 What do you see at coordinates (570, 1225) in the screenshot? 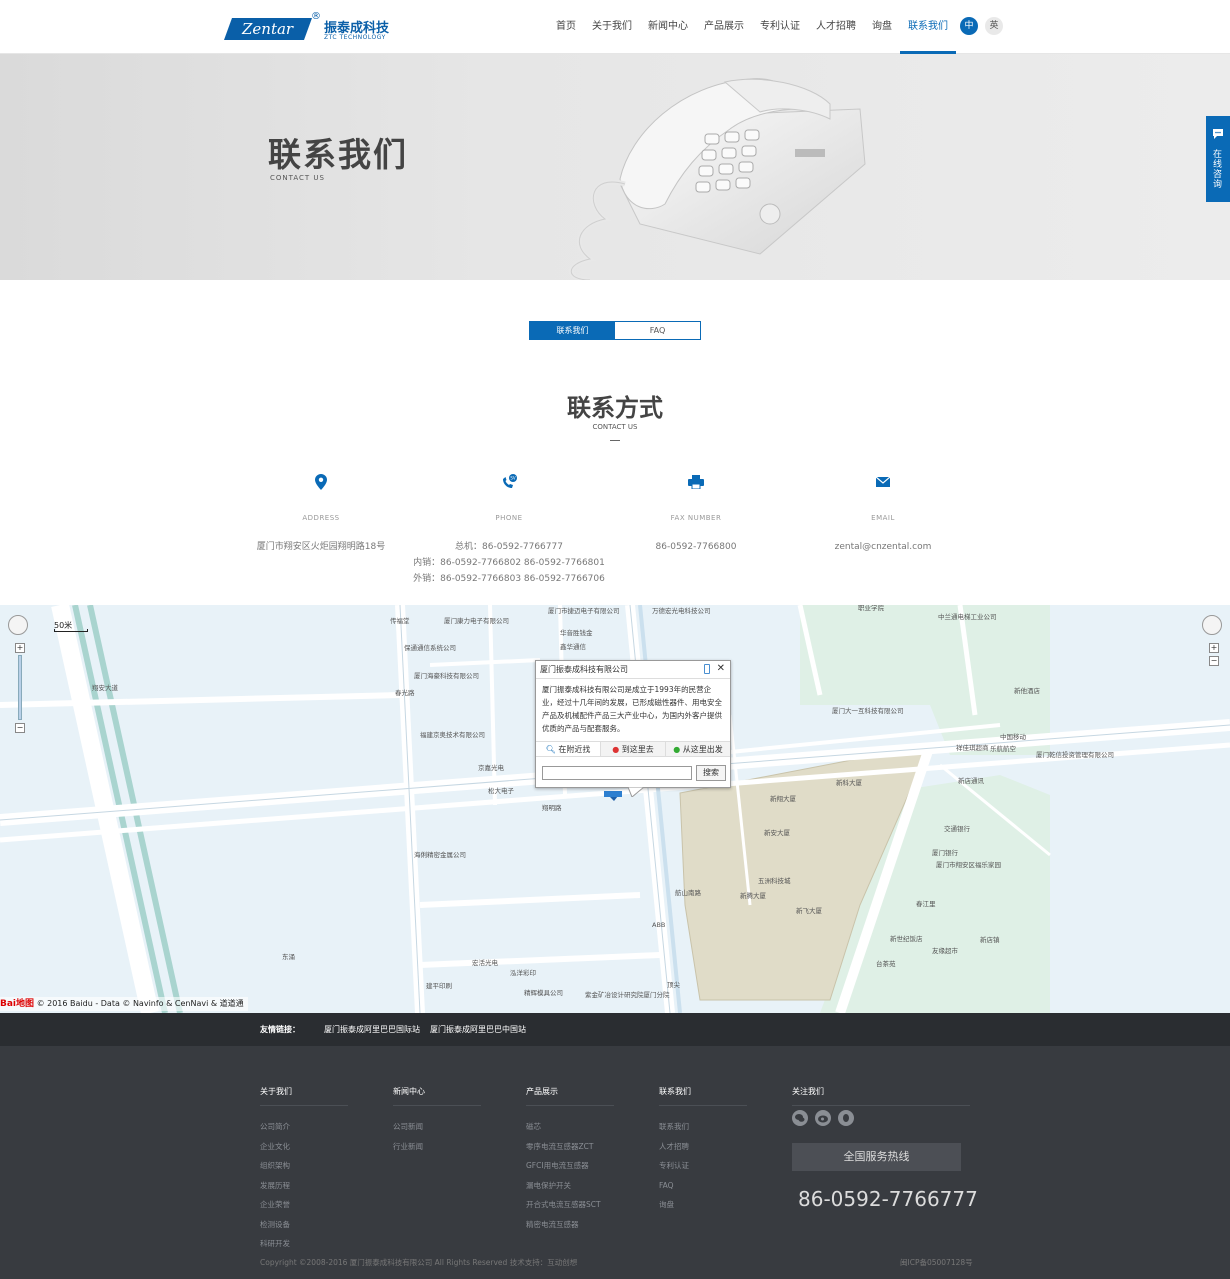
I see `footer-link: 精密电流互感器` at bounding box center [570, 1225].